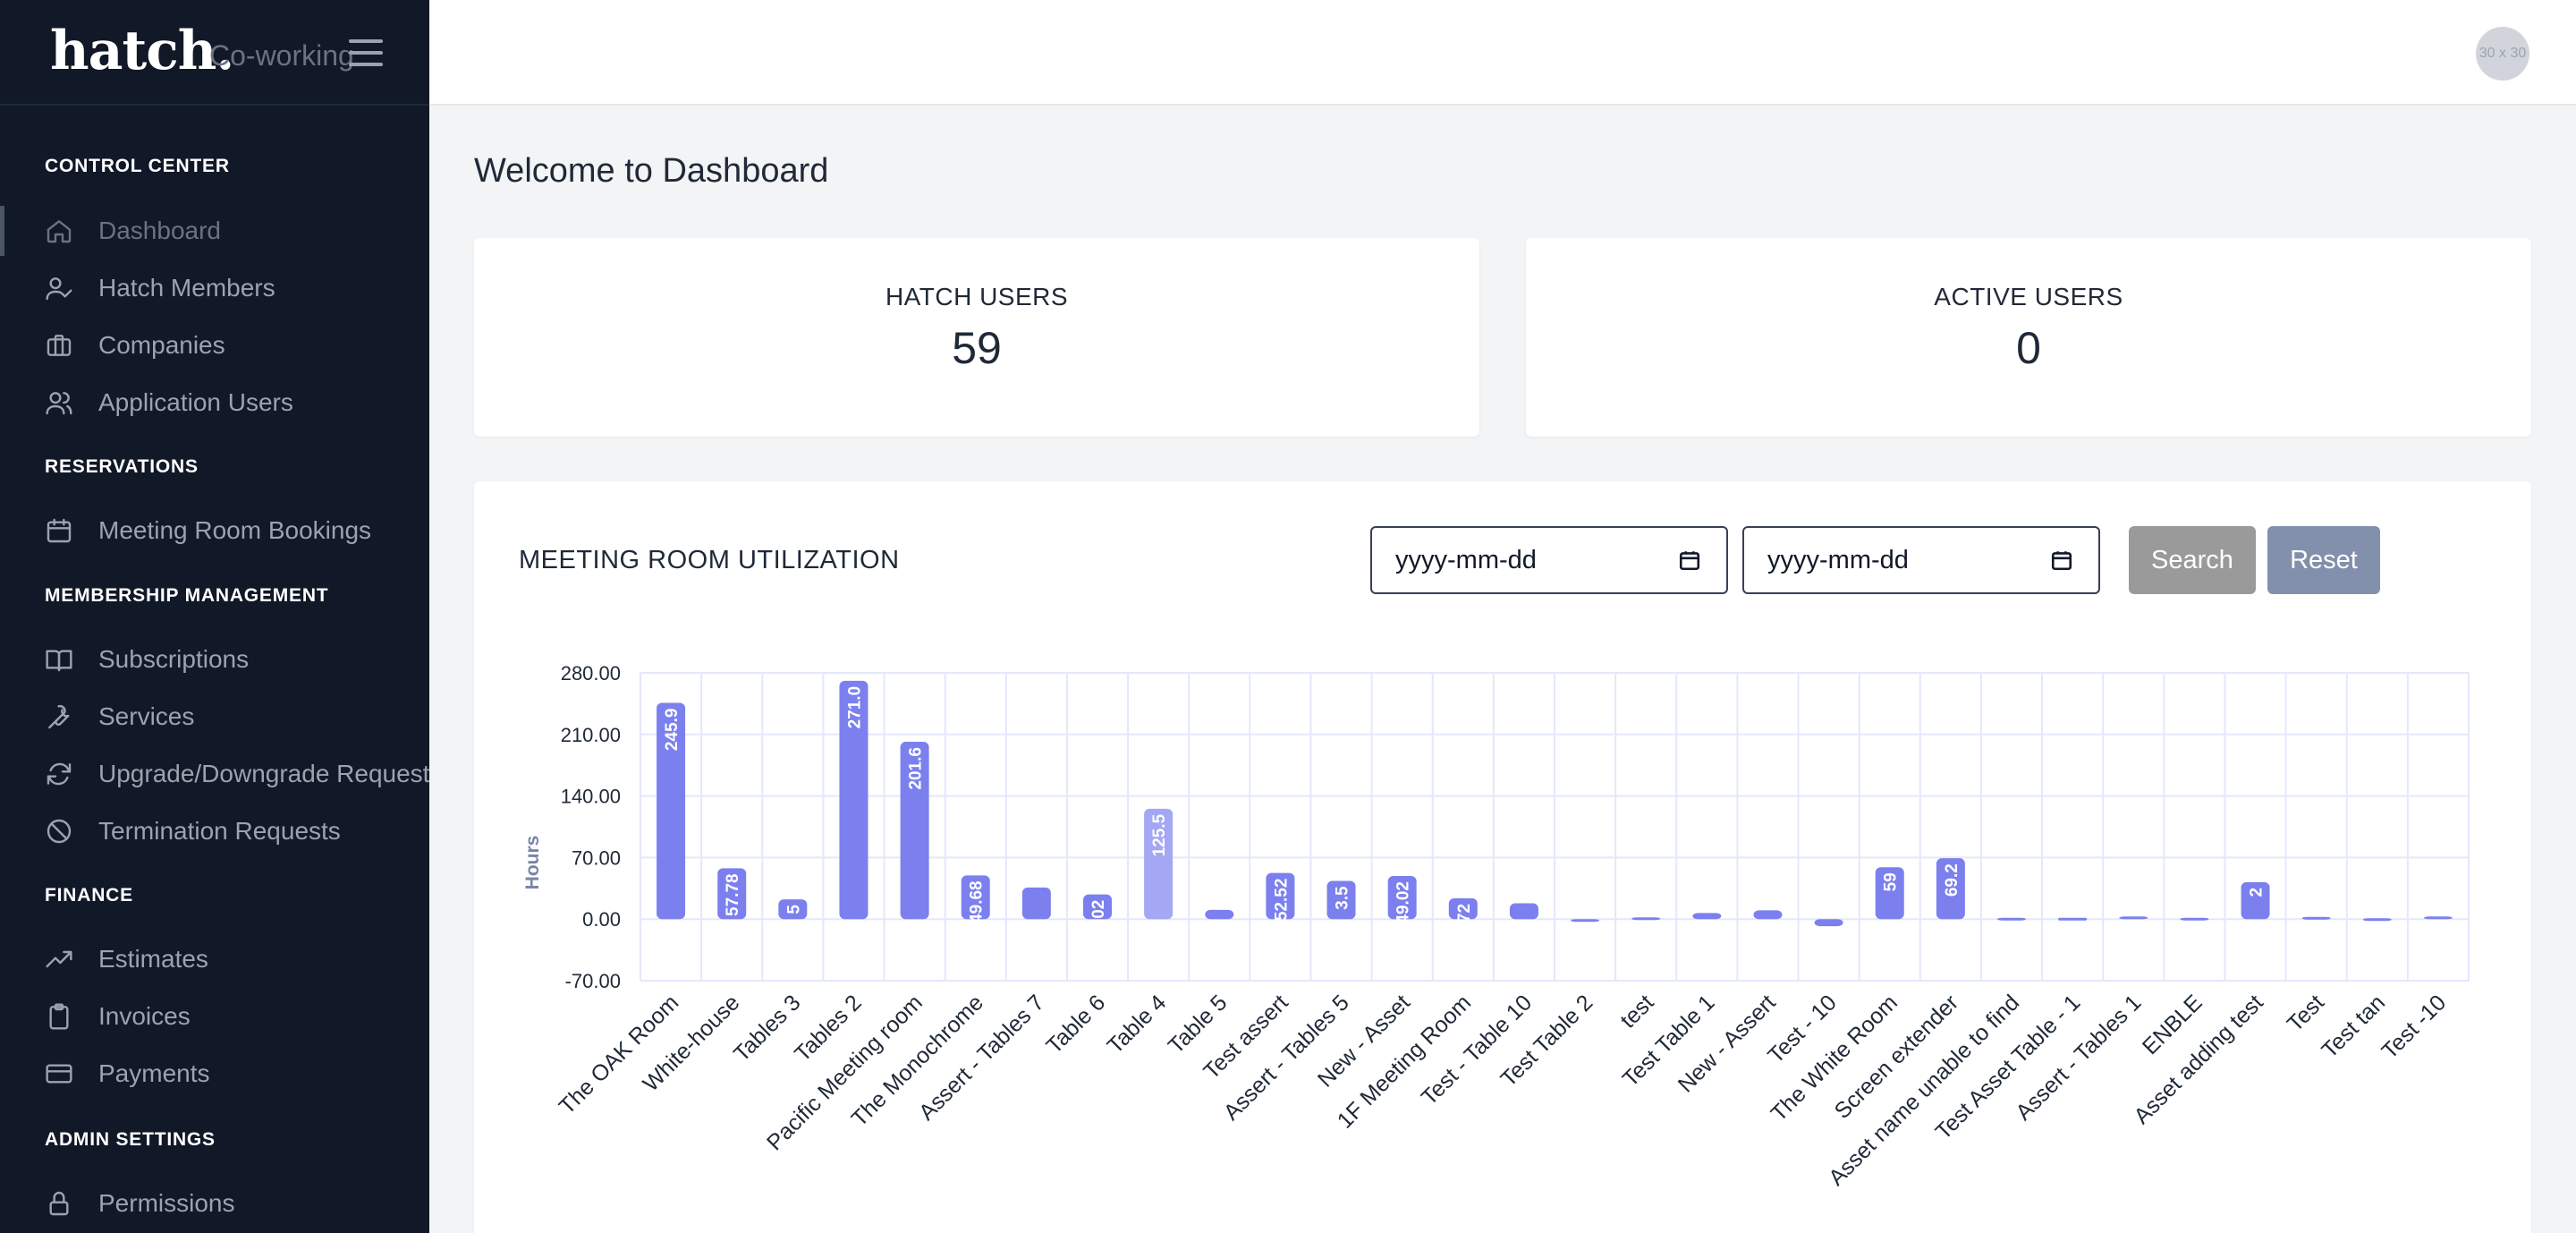  Describe the element at coordinates (672, 730) in the screenshot. I see `bar-data-label: 245.9` at that location.